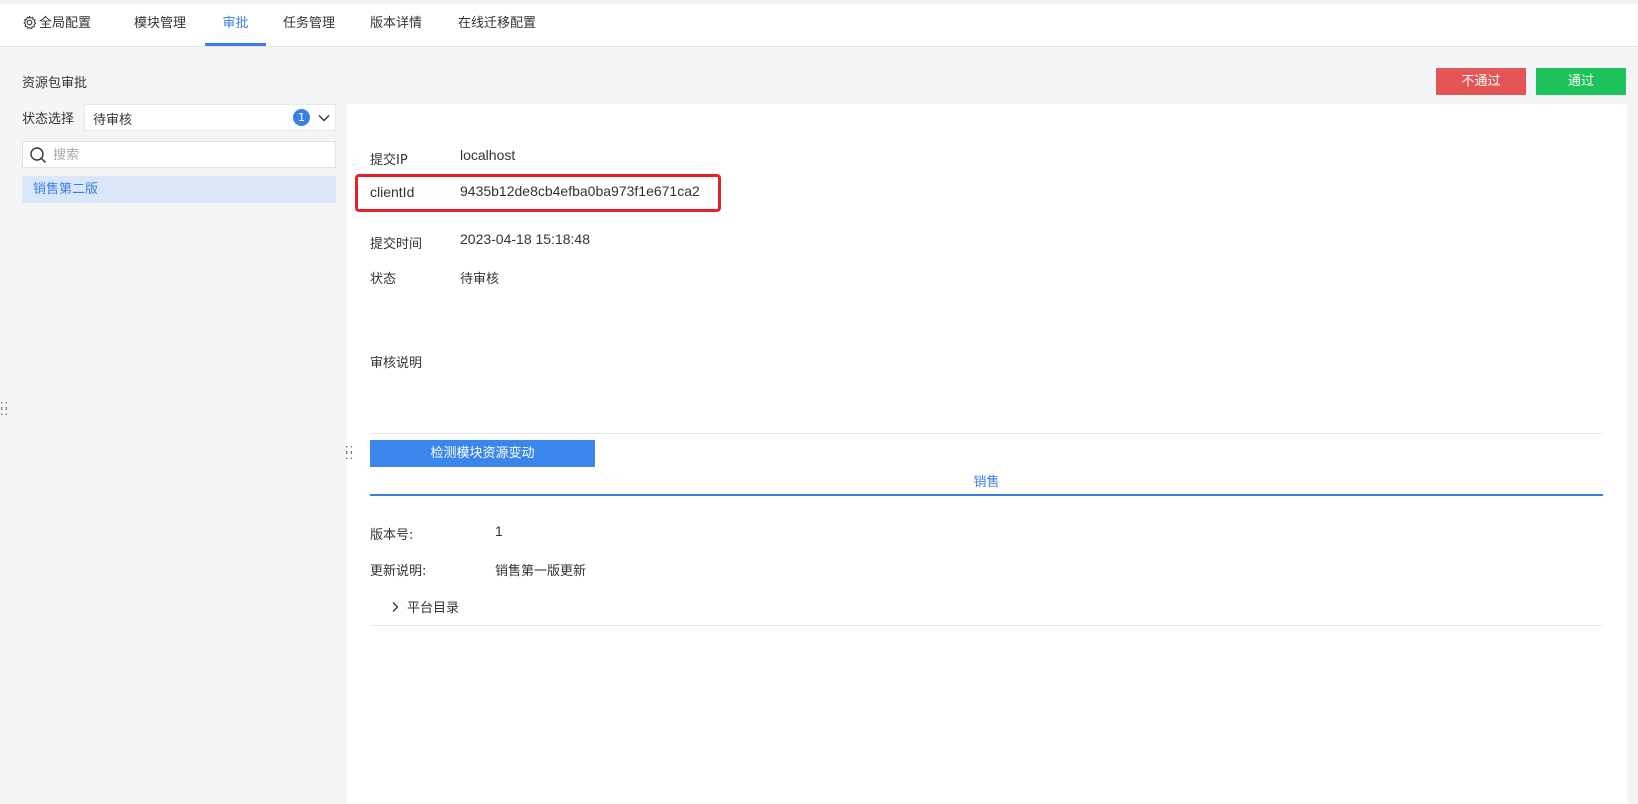 The height and width of the screenshot is (804, 1638). Describe the element at coordinates (1581, 81) in the screenshot. I see `pass-button: 通过` at that location.